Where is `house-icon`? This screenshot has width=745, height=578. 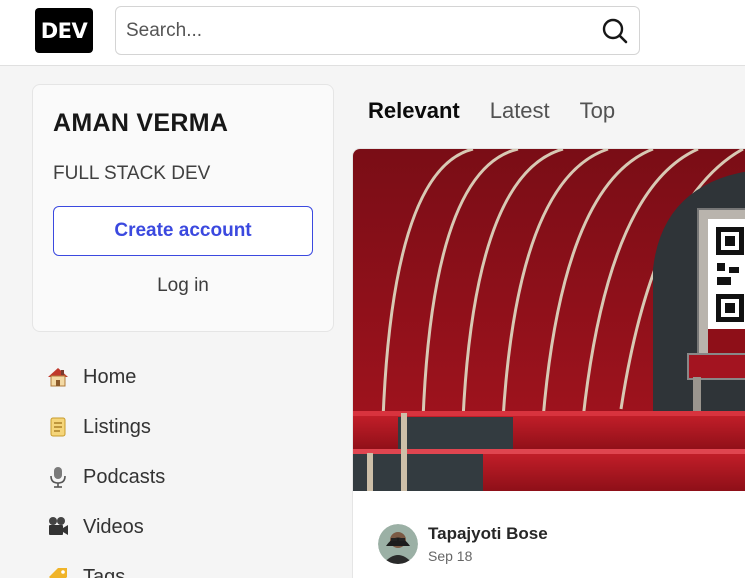
house-icon is located at coordinates (58, 377).